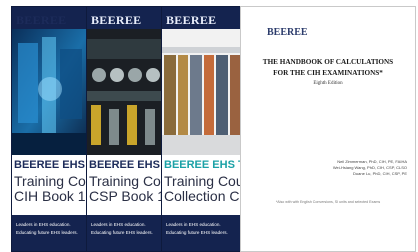 The width and height of the screenshot is (418, 252). I want to click on title-band: BEEREE EHS Training Cours CSP Book 1, so click(124, 185).